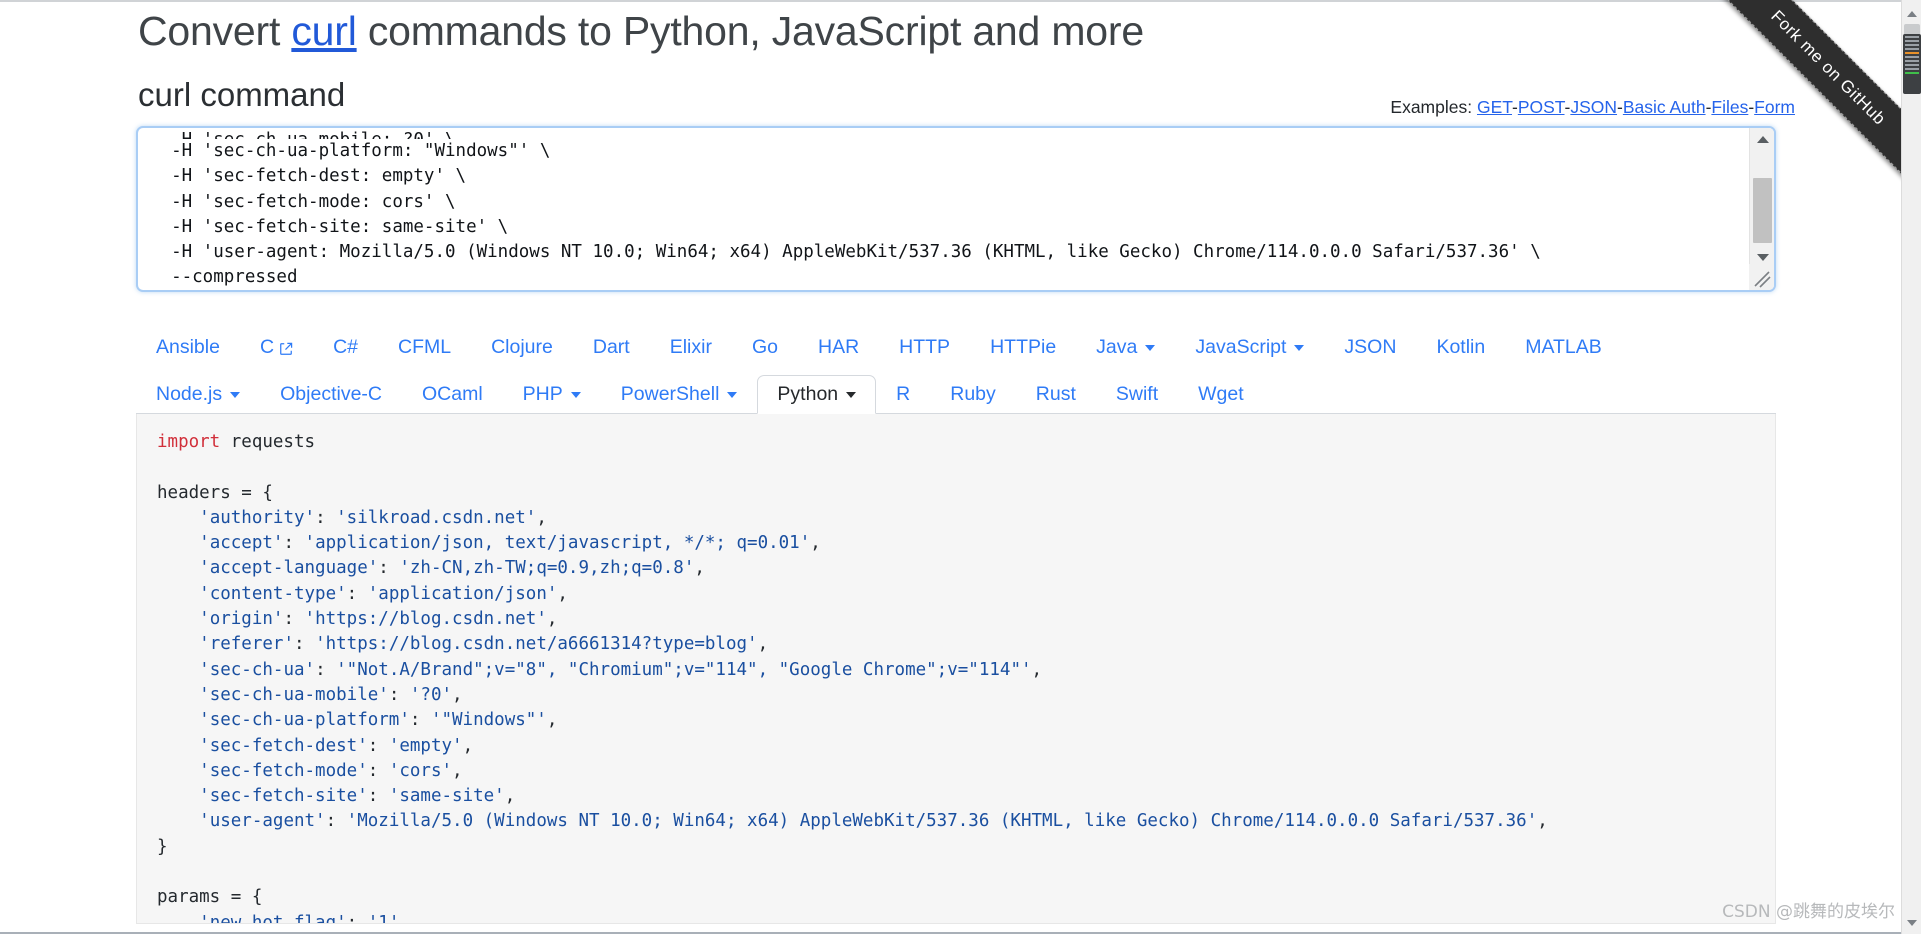 This screenshot has height=934, width=1921. Describe the element at coordinates (188, 348) in the screenshot. I see `tab-ansible: Ansible` at that location.